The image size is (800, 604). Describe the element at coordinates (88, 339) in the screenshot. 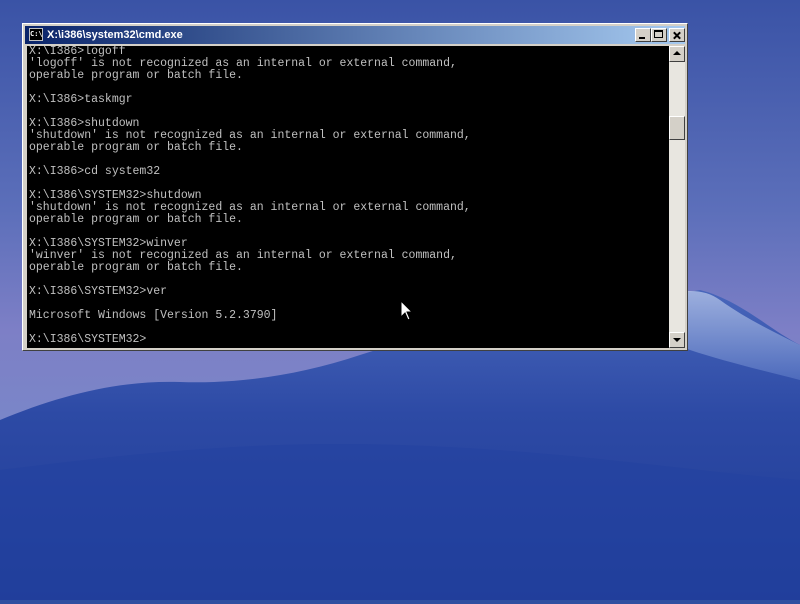

I see `console-line: X:\I386\SYSTEM32>` at that location.